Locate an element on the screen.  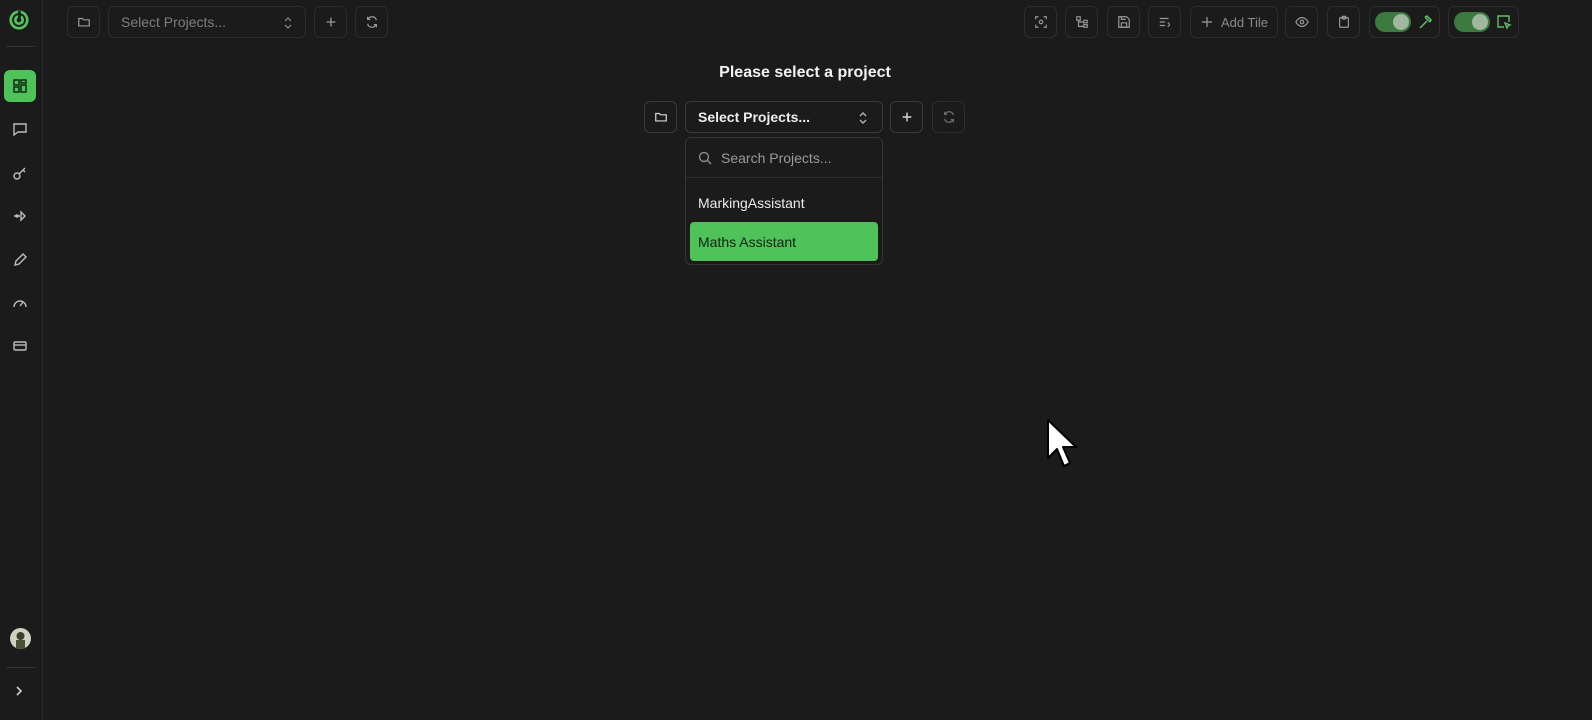
save-icon is located at coordinates (1123, 22).